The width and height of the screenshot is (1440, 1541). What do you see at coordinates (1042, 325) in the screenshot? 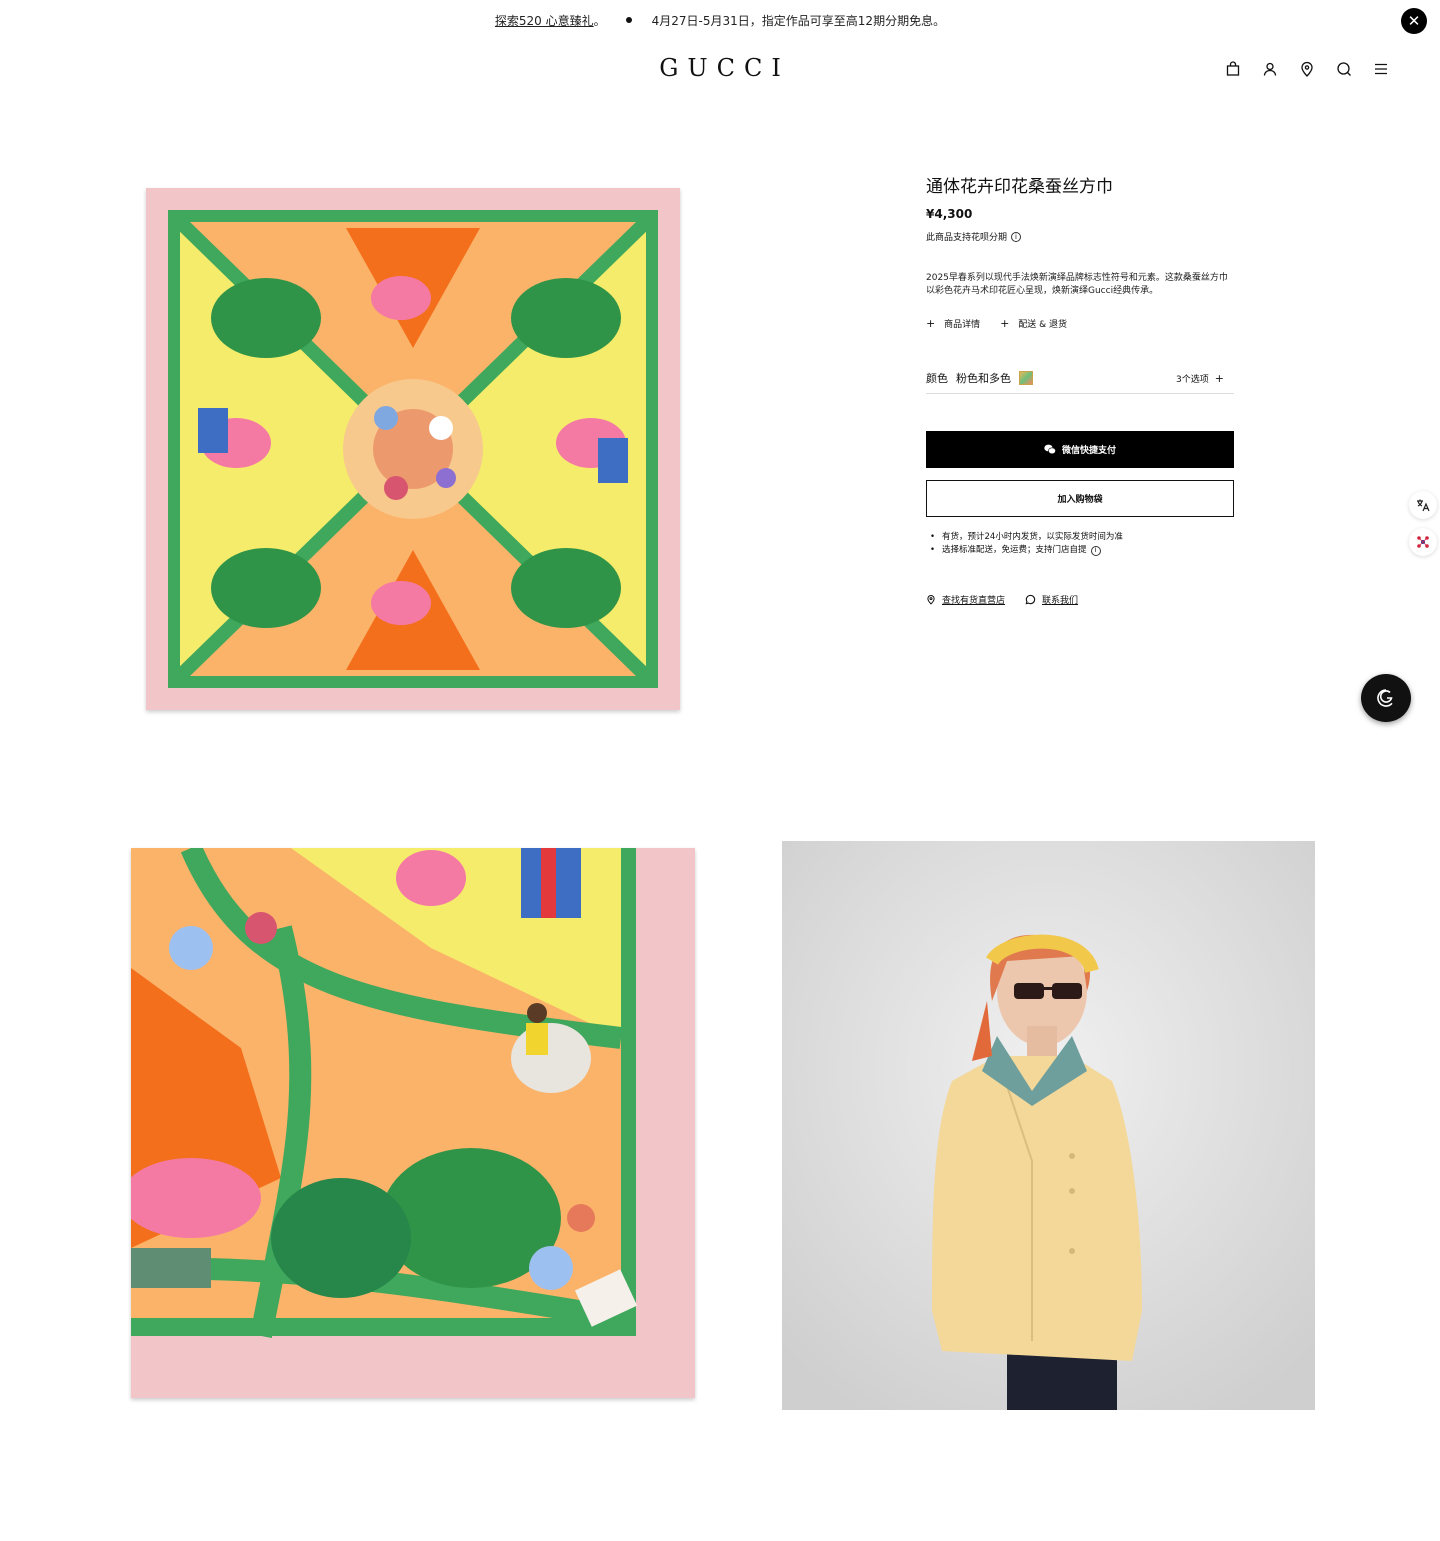
I see `shipping-returns-label: 配送 & 退货` at bounding box center [1042, 325].